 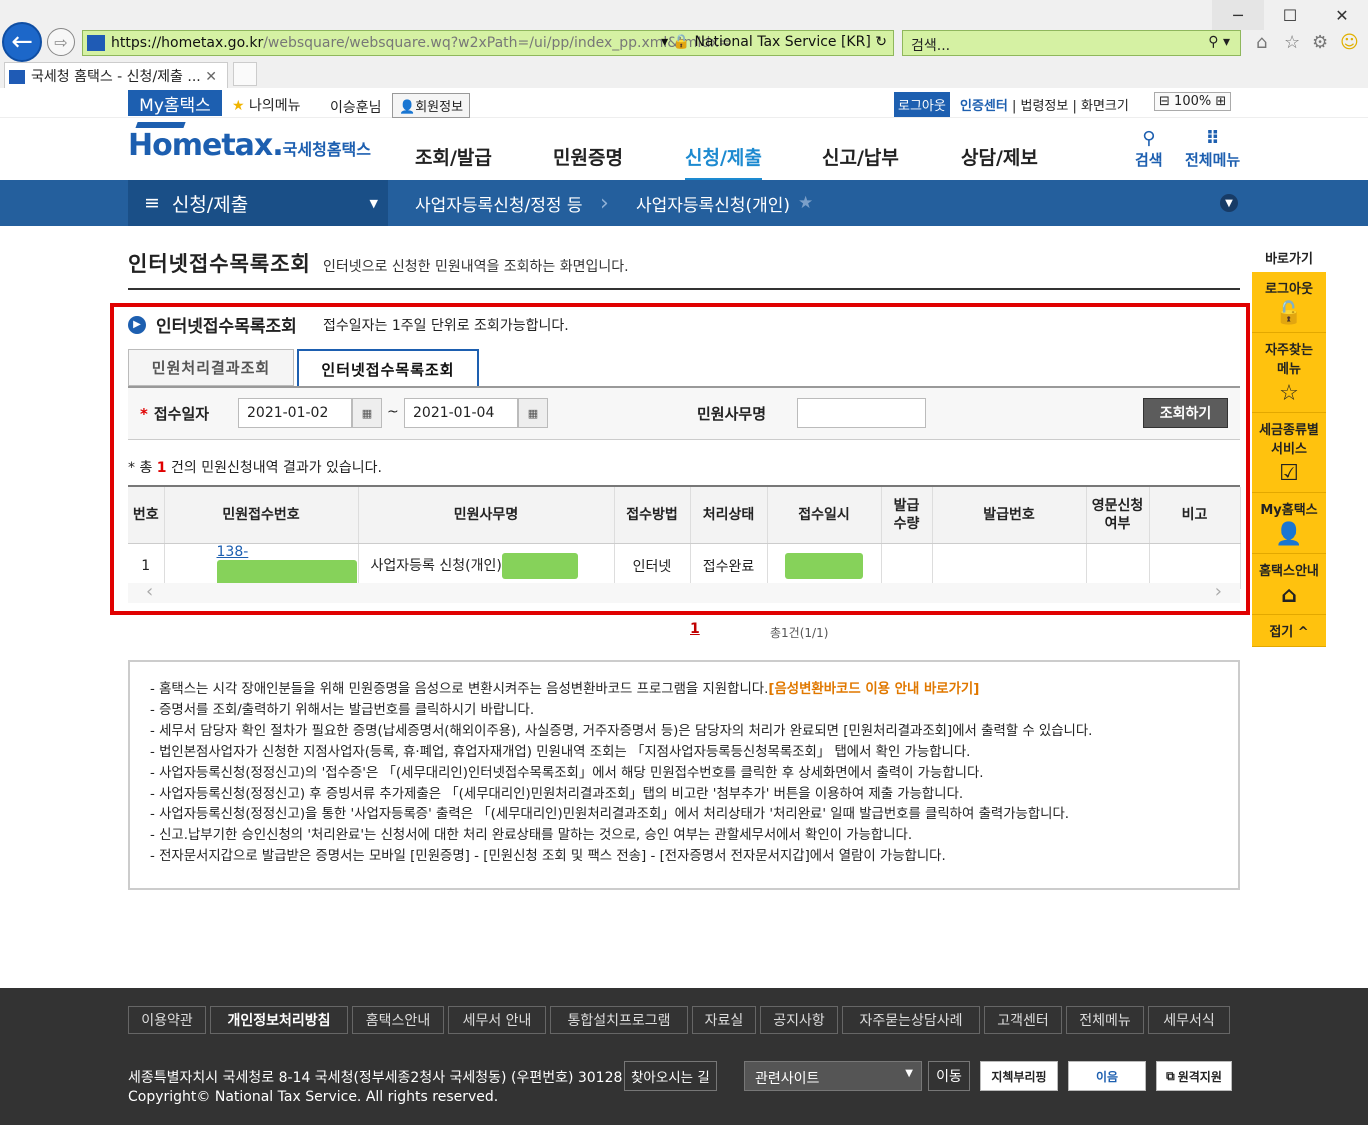 I want to click on voice-barcode-link: [음성변환바코드 이용 안내 바로가기], so click(x=873, y=689).